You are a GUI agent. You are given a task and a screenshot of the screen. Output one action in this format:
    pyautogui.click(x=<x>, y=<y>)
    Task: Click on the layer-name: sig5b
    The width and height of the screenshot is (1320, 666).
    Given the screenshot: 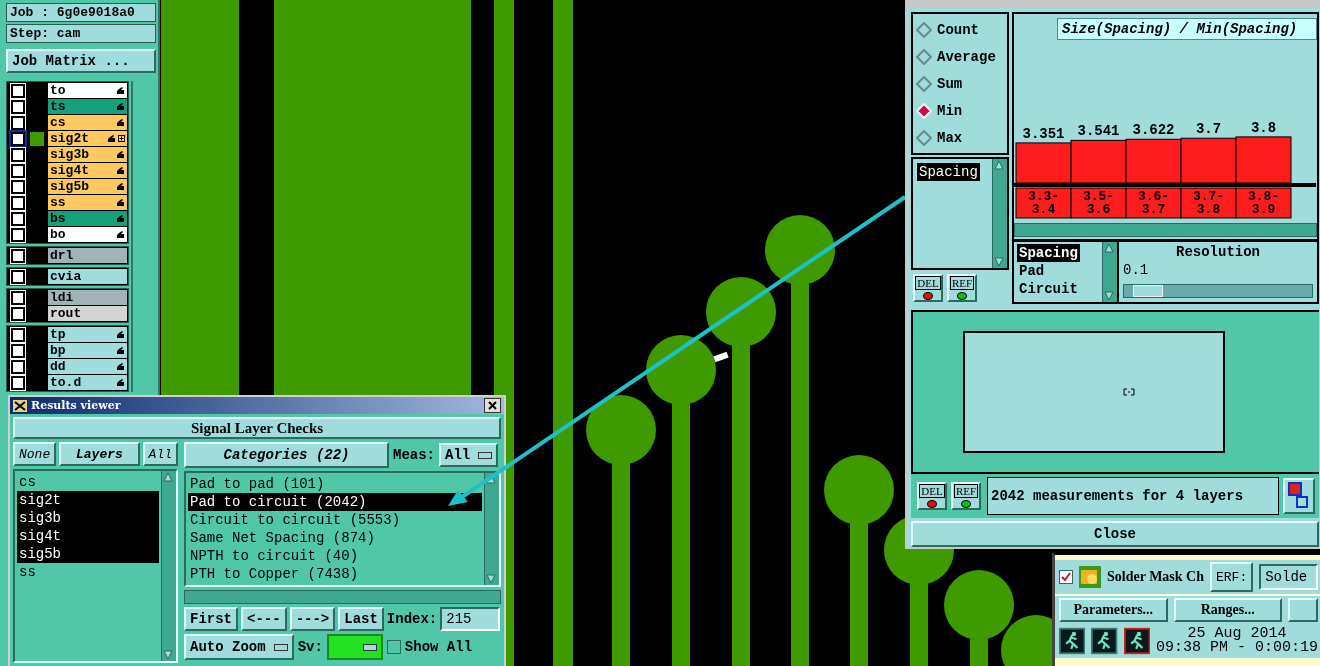 What is the action you would take?
    pyautogui.click(x=87, y=186)
    